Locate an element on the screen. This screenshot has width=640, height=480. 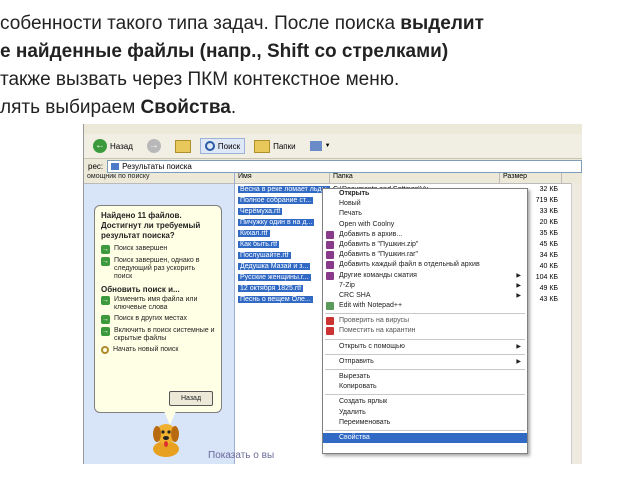
option-other-locations: → Поиск в других местах is located at coordinates (158, 319).